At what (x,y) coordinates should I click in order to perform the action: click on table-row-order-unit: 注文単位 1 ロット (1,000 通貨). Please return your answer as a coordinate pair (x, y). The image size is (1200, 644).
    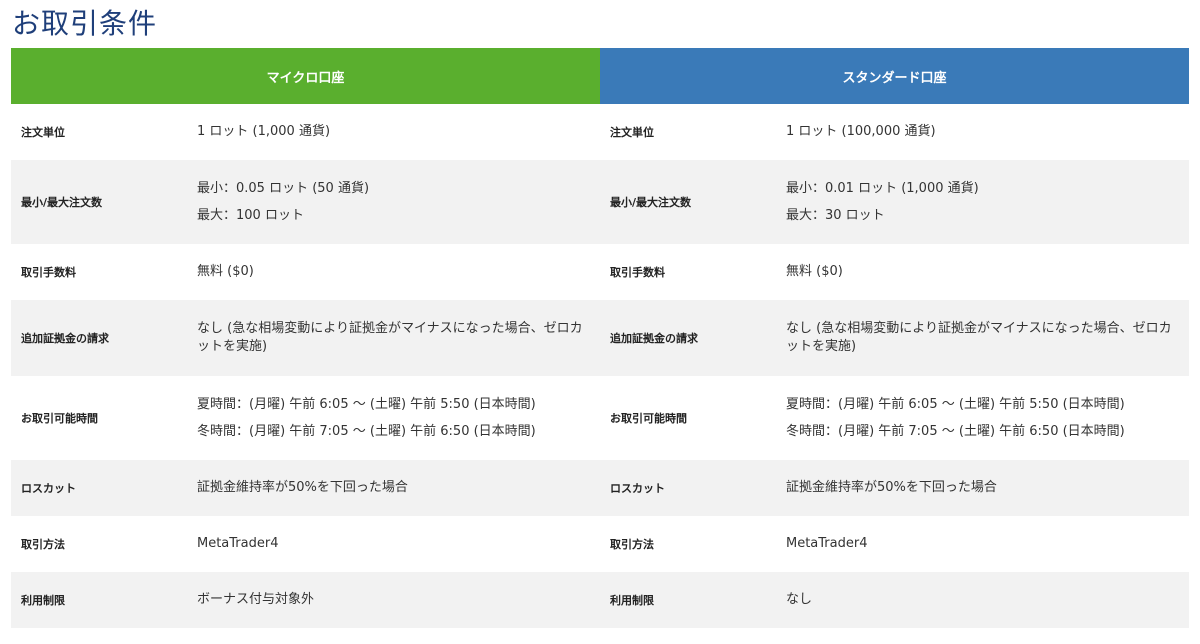
    Looking at the image, I should click on (305, 132).